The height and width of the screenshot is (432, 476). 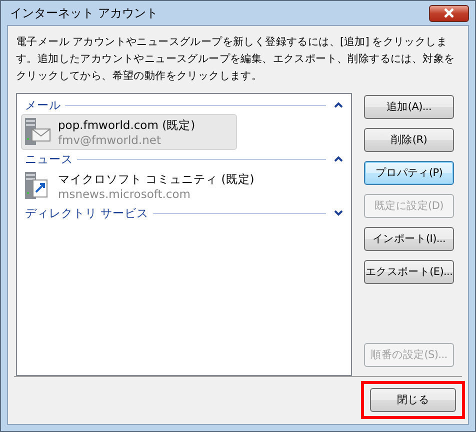 I want to click on account-address: fmv@fmworld.net, so click(x=110, y=139).